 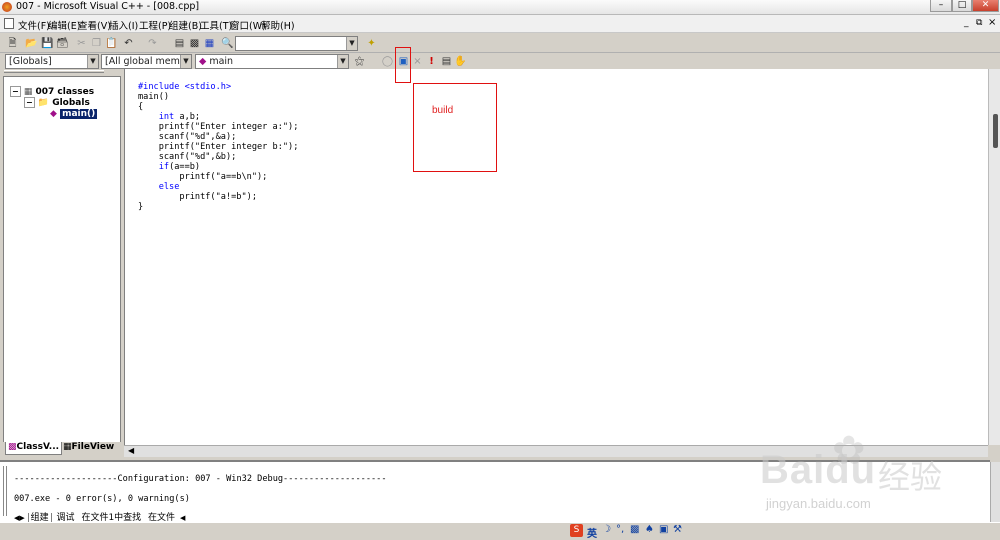 What do you see at coordinates (446, 61) in the screenshot?
I see `go-icon: ▤` at bounding box center [446, 61].